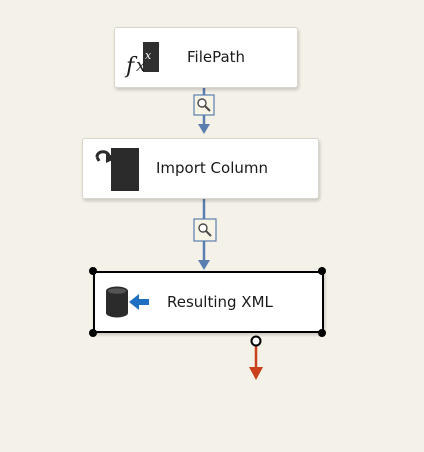  Describe the element at coordinates (216, 57) in the screenshot. I see `node-label: FilePath` at that location.